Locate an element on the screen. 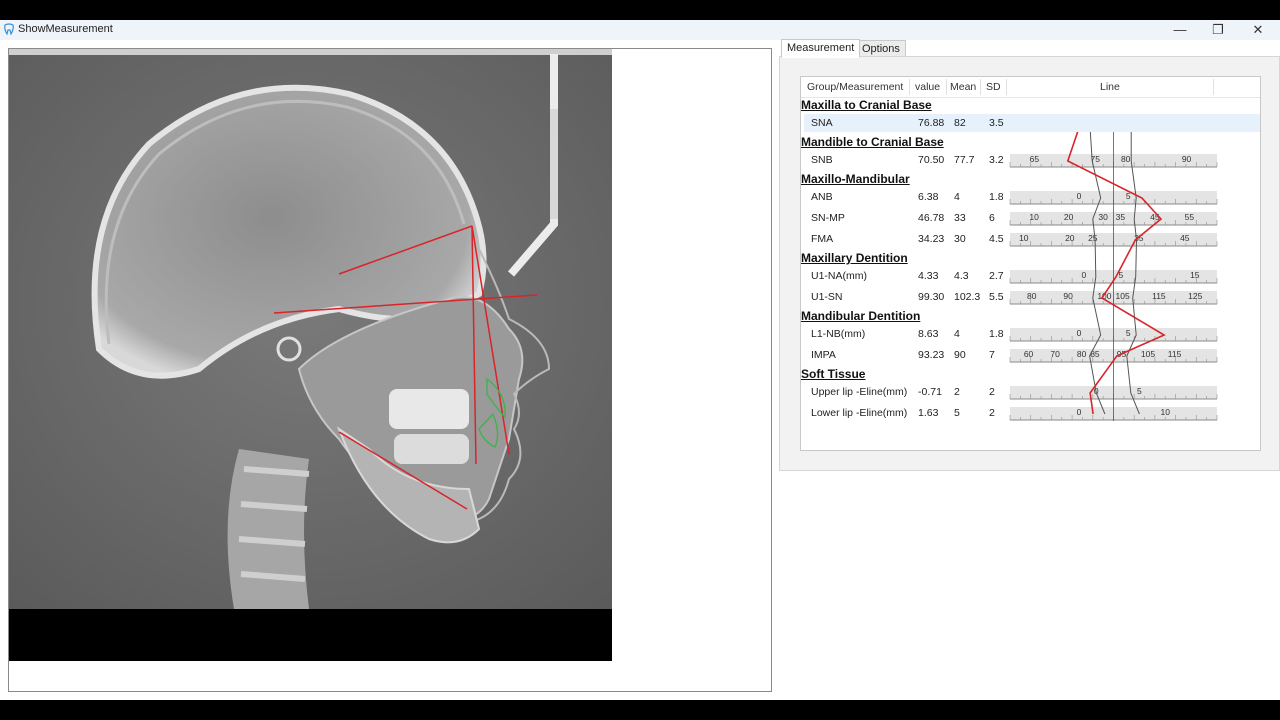 This screenshot has height=720, width=1280. measurement-sd: 5.5 is located at coordinates (996, 297).